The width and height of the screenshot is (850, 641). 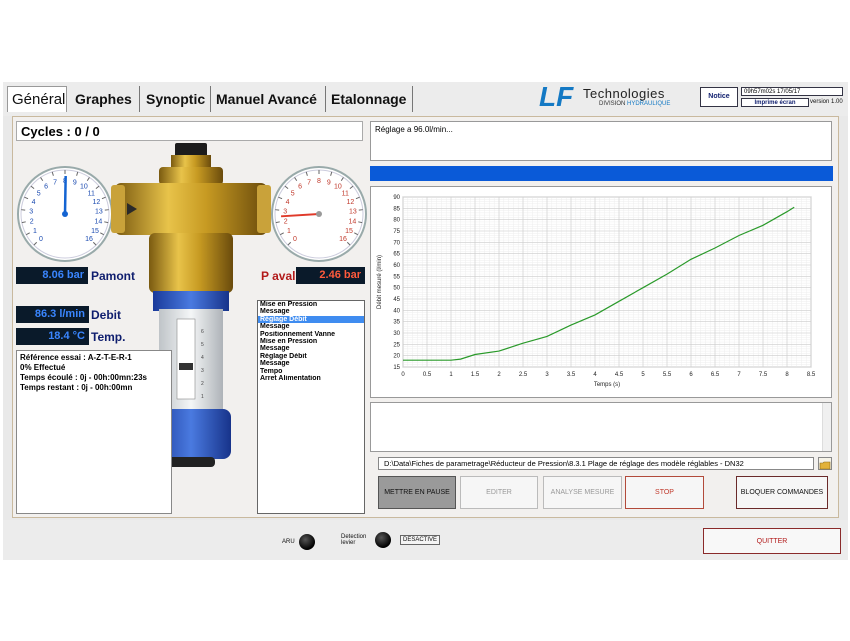 What do you see at coordinates (772, 541) in the screenshot?
I see `quit-button: QUITTER` at bounding box center [772, 541].